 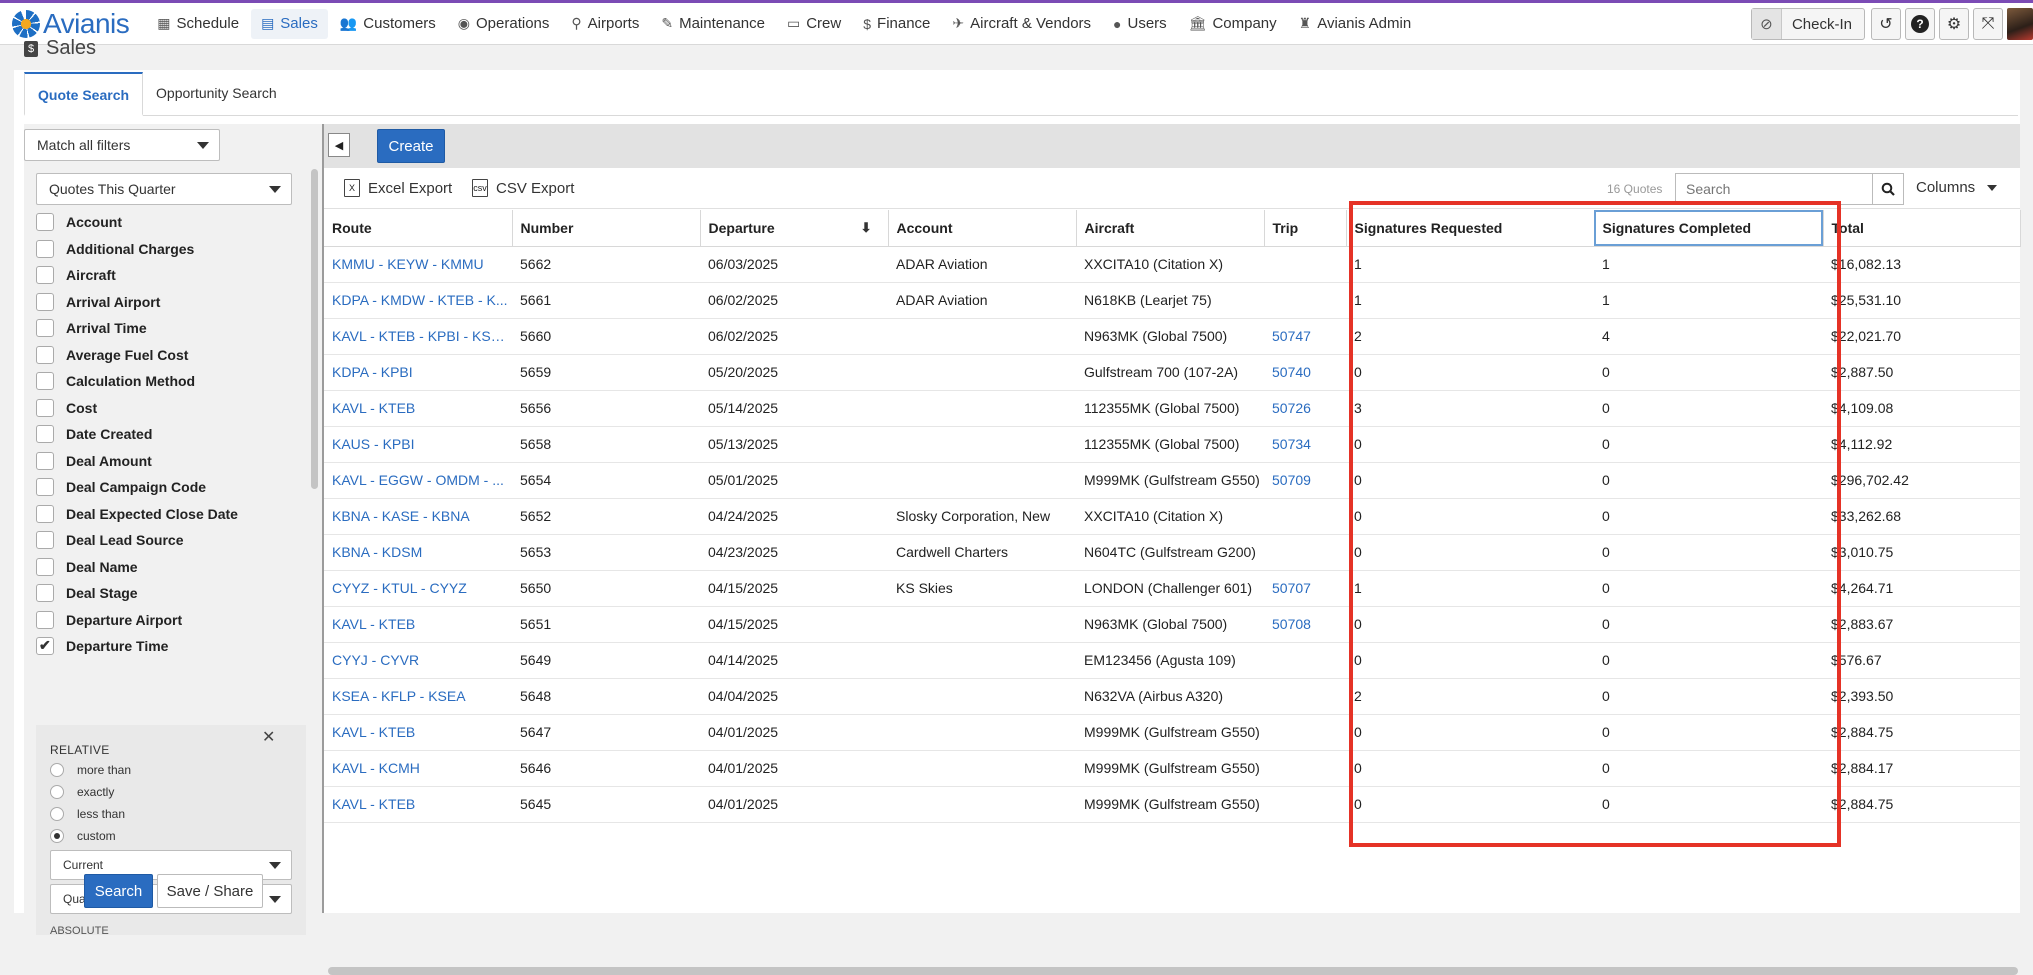 I want to click on radio-option-exactly: exactly, so click(x=82, y=792).